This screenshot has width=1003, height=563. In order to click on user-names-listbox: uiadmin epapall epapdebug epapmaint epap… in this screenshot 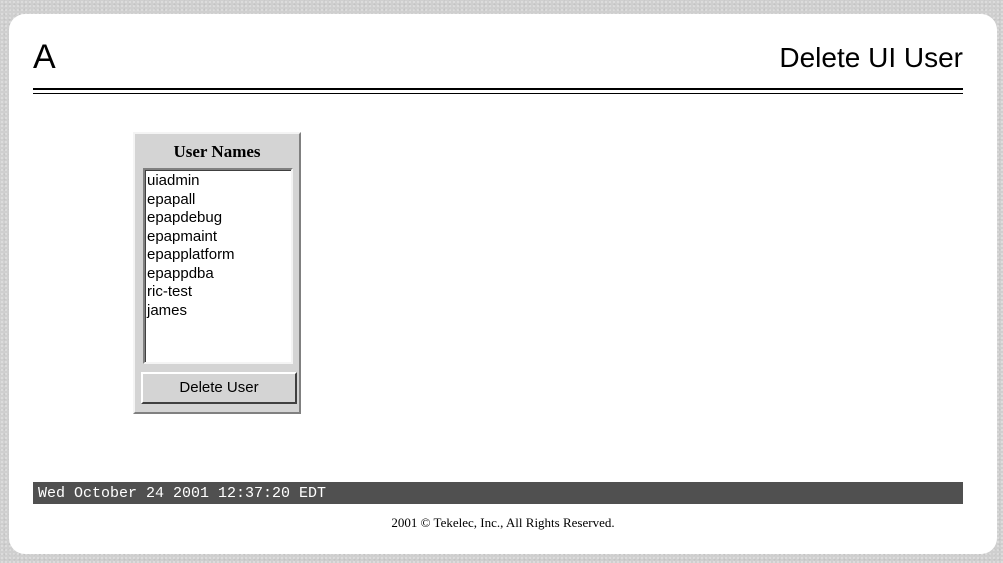, I will do `click(218, 266)`.